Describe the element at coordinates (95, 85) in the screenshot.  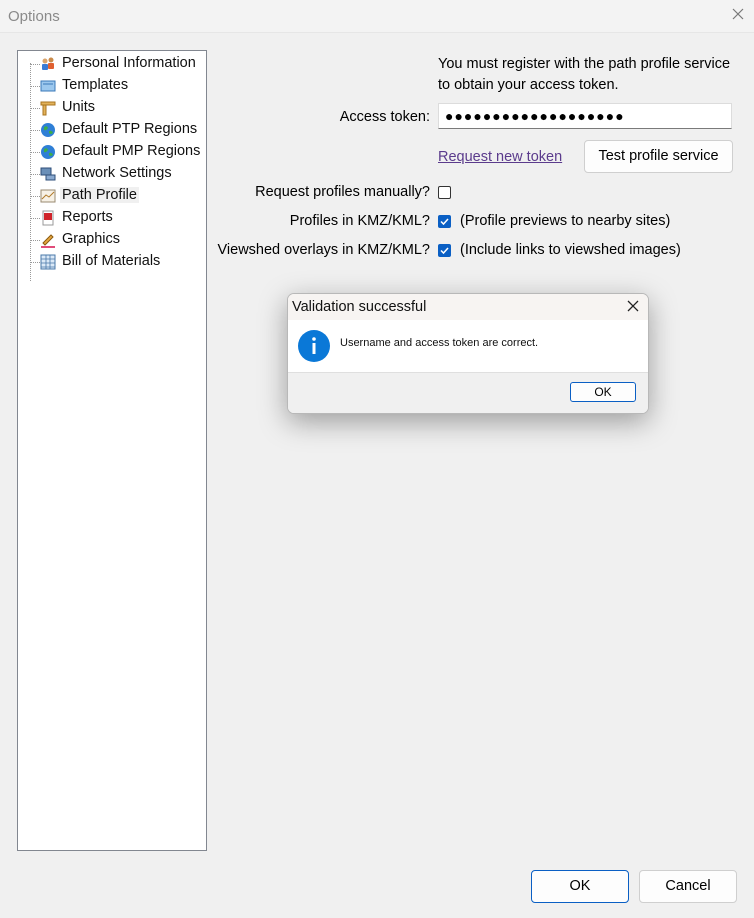
I see `tree-item-label: Templates` at that location.